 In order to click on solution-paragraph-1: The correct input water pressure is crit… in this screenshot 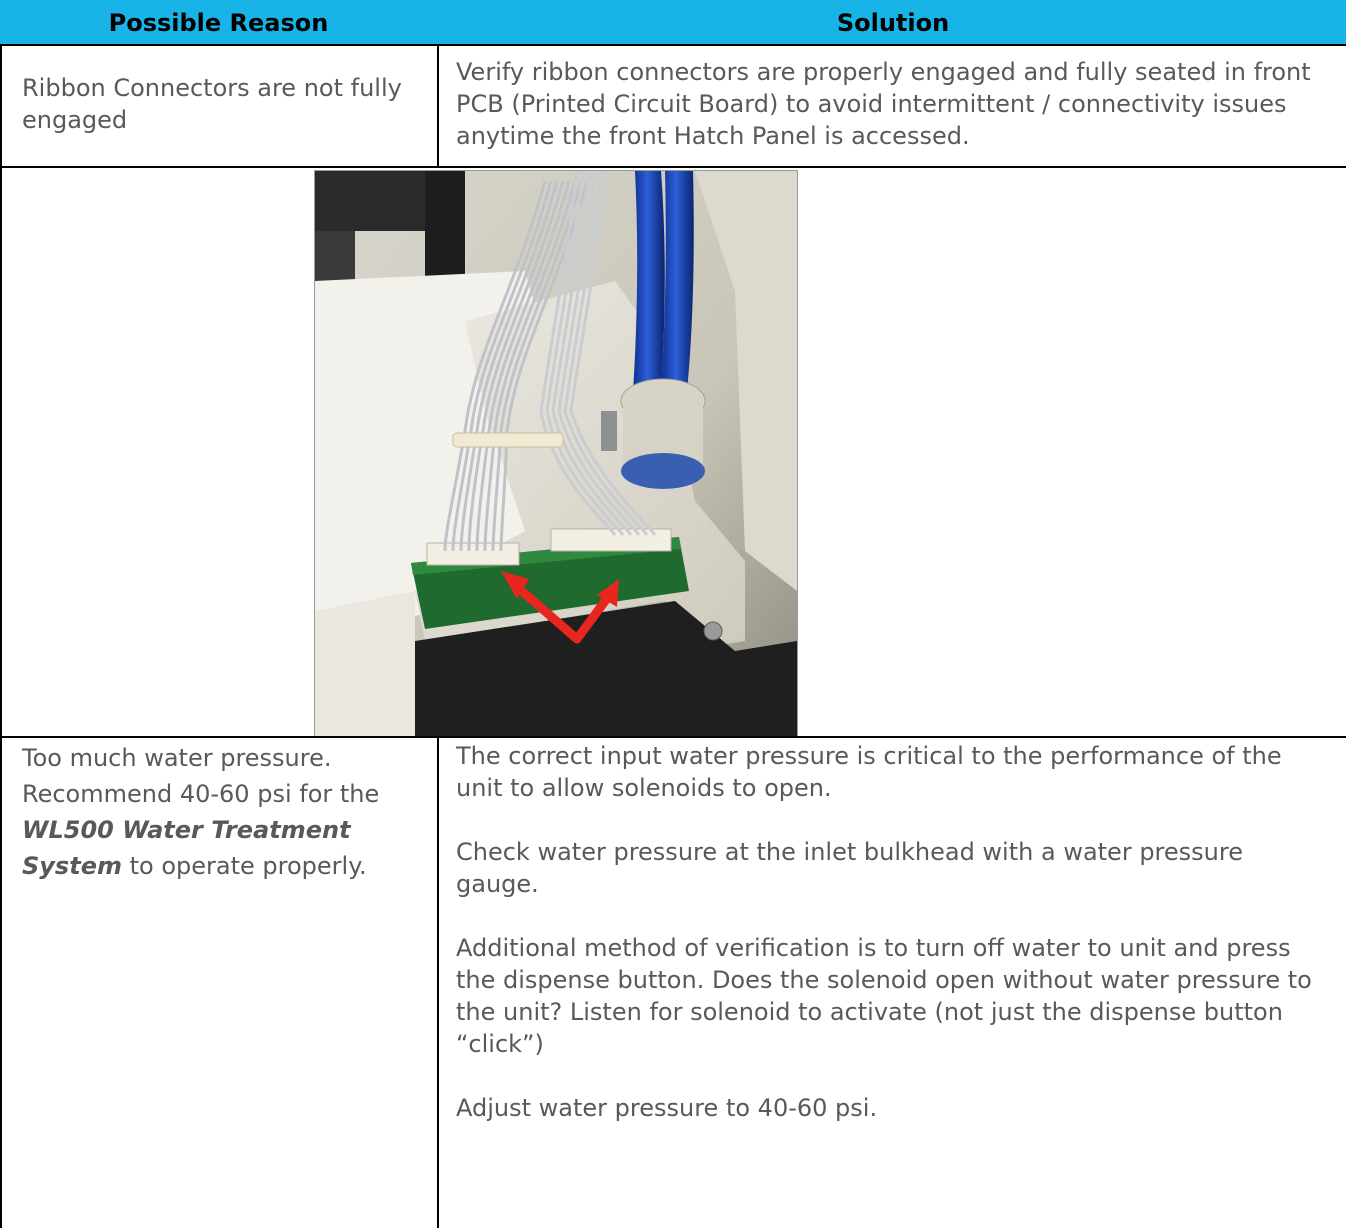, I will do `click(869, 772)`.